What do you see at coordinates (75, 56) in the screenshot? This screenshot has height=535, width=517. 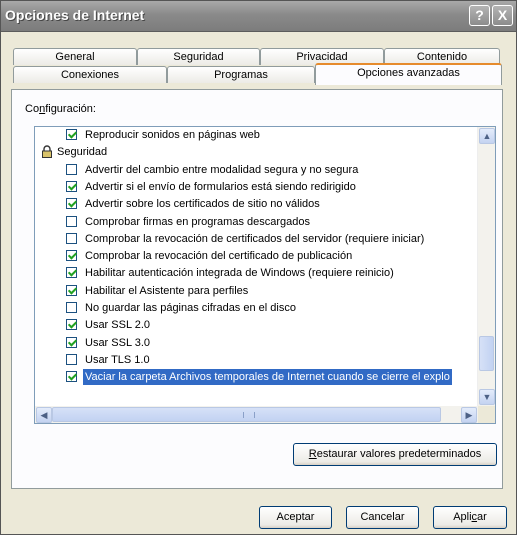 I see `tab-general: General` at bounding box center [75, 56].